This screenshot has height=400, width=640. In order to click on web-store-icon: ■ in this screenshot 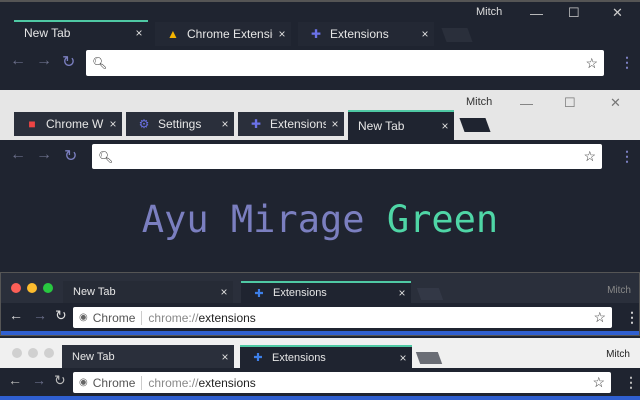, I will do `click(32, 124)`.